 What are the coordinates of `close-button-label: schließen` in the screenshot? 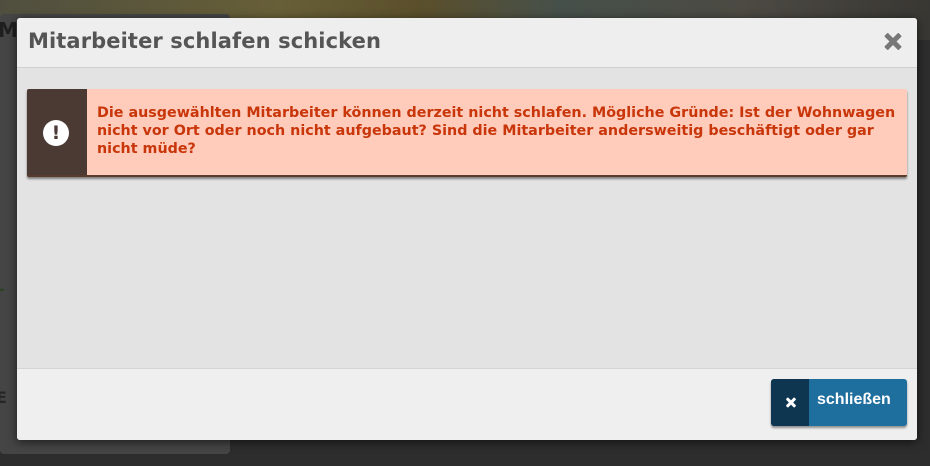 It's located at (854, 399).